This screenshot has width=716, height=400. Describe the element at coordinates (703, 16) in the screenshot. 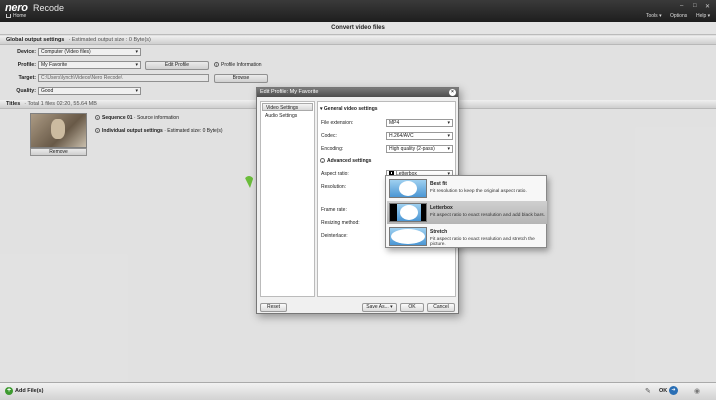

I see `menu-help: Help ▾` at that location.